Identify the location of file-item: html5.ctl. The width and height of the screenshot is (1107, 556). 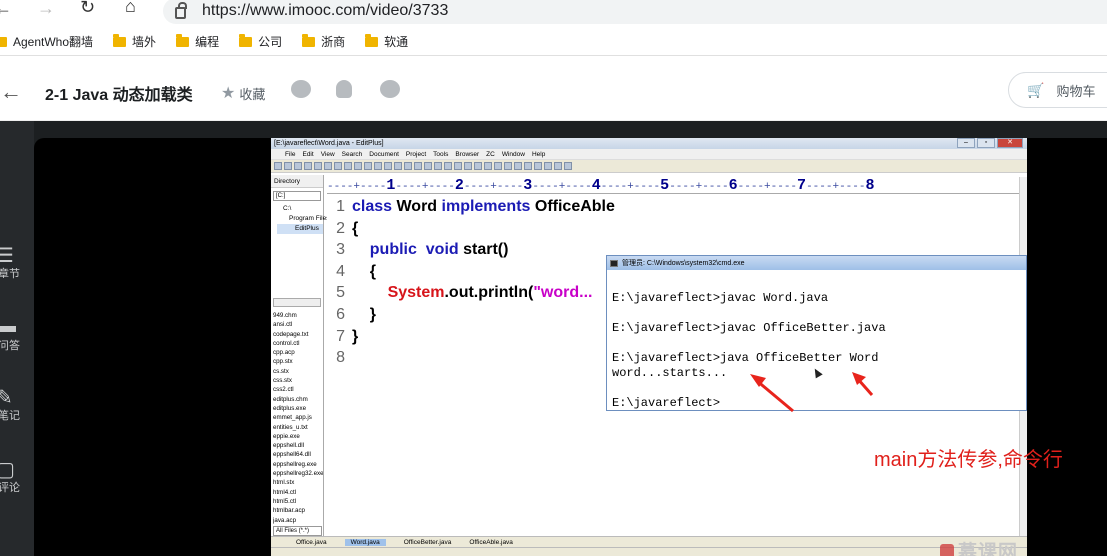
(298, 501).